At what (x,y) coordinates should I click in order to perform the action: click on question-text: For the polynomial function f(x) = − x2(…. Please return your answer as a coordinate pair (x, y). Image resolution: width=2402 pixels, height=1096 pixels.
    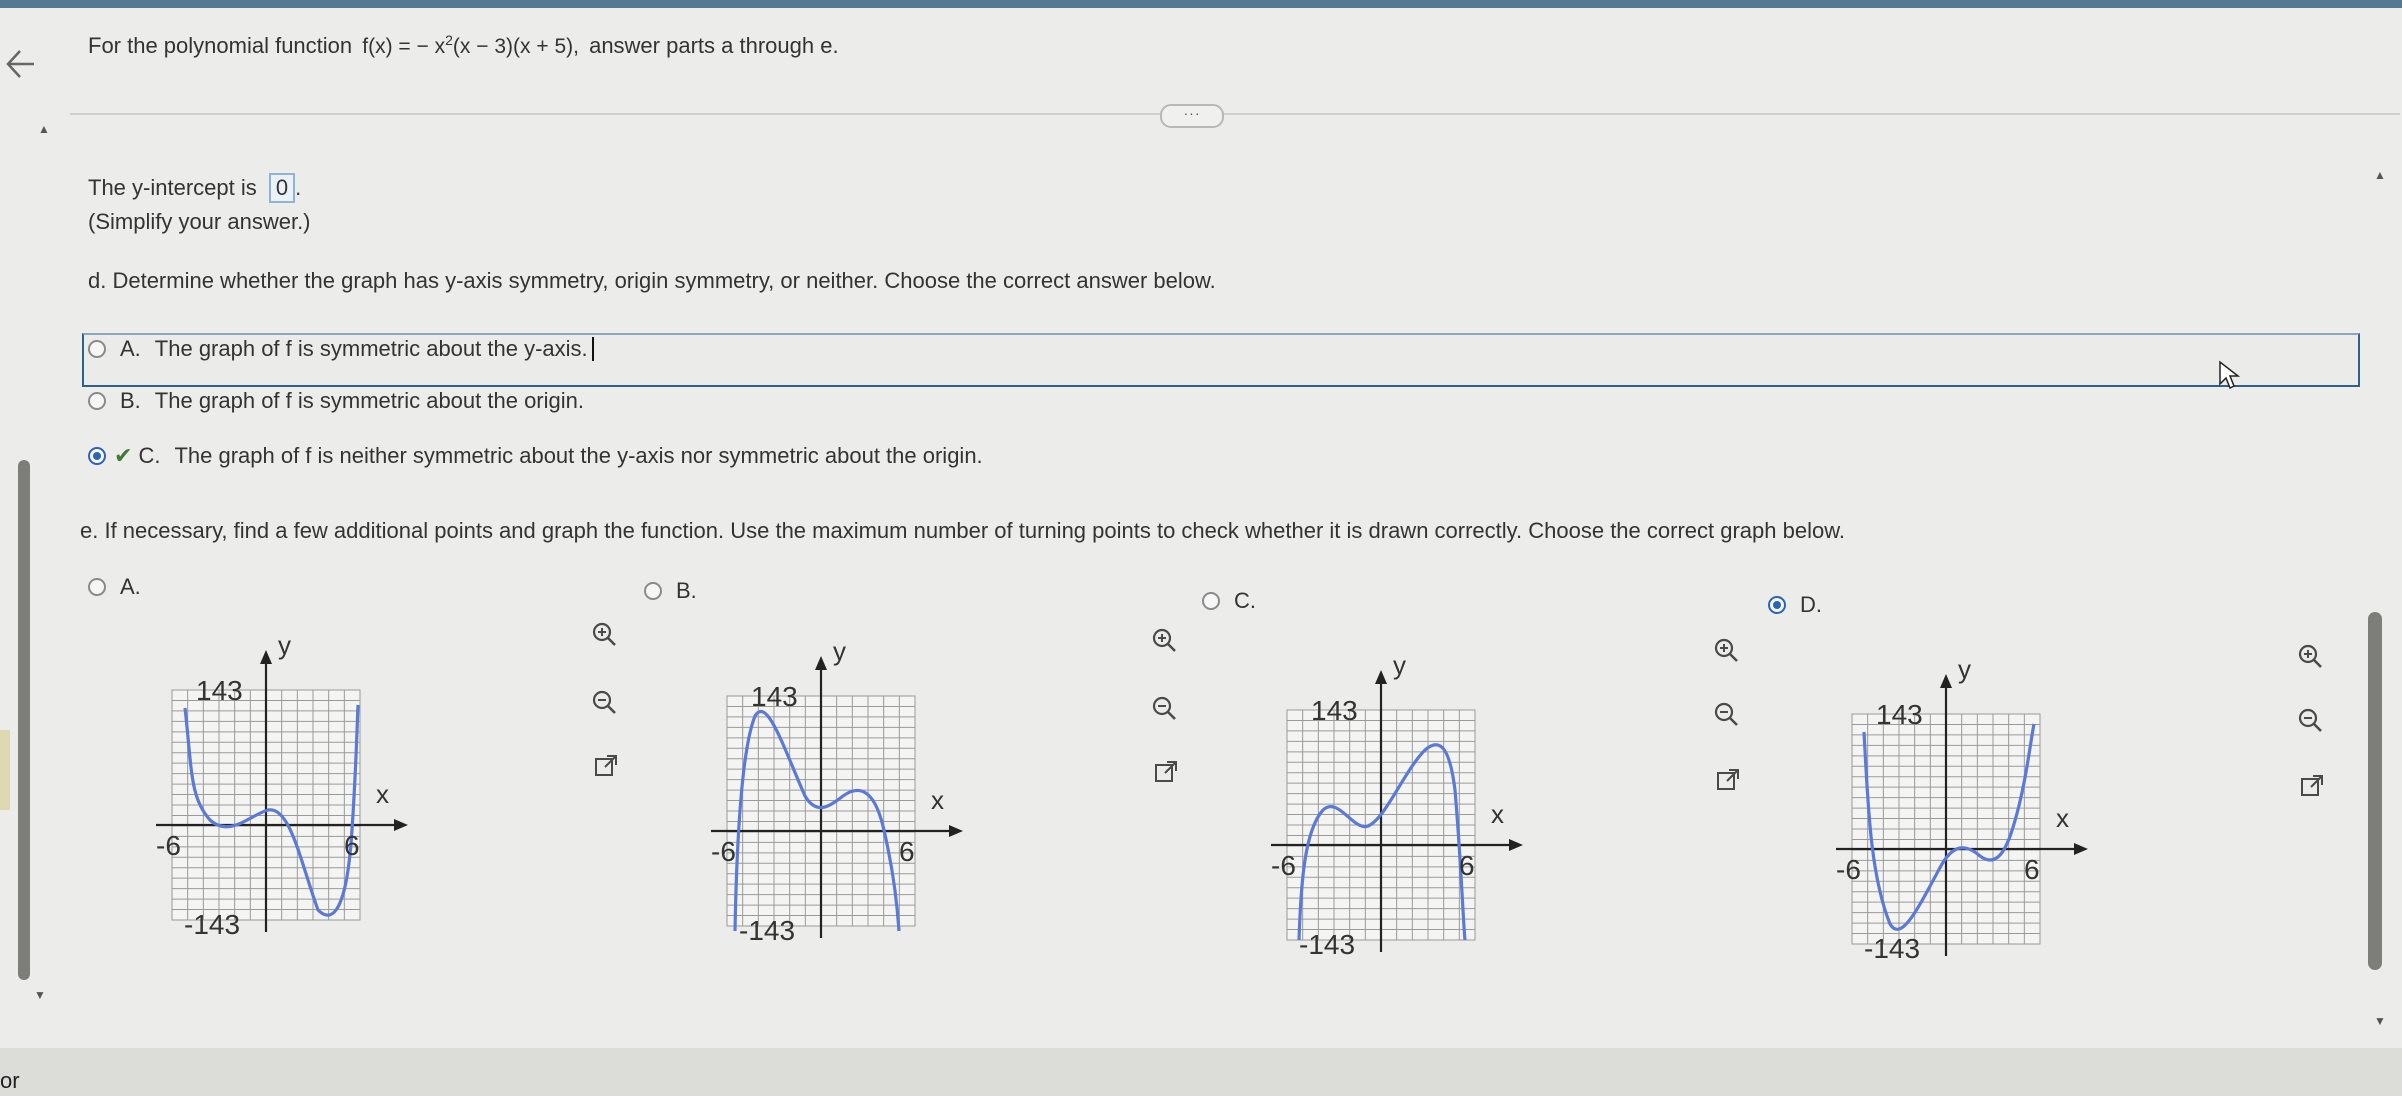
    Looking at the image, I should click on (463, 45).